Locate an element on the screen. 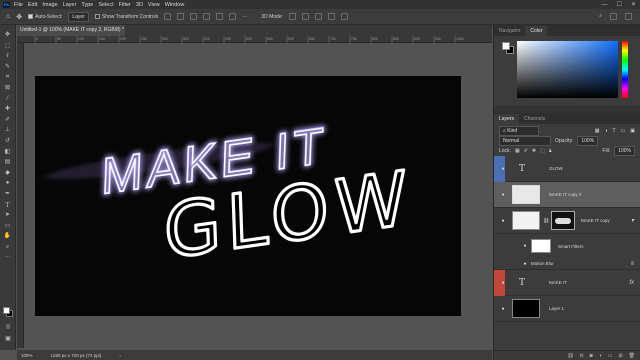  menu-window: Window is located at coordinates (175, 5).